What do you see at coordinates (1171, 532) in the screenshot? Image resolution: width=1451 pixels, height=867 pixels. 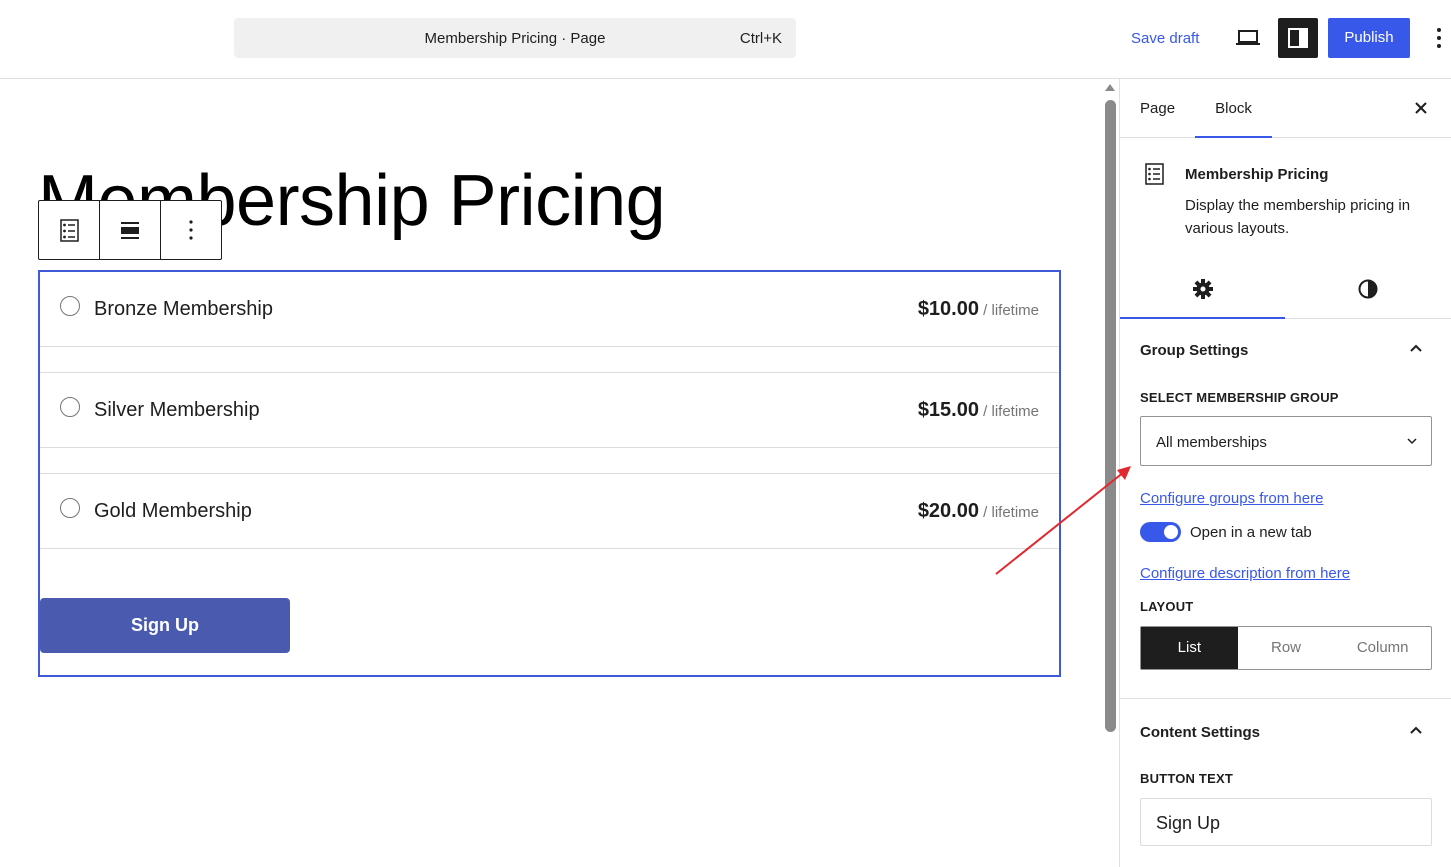 I see `toggle-knob` at bounding box center [1171, 532].